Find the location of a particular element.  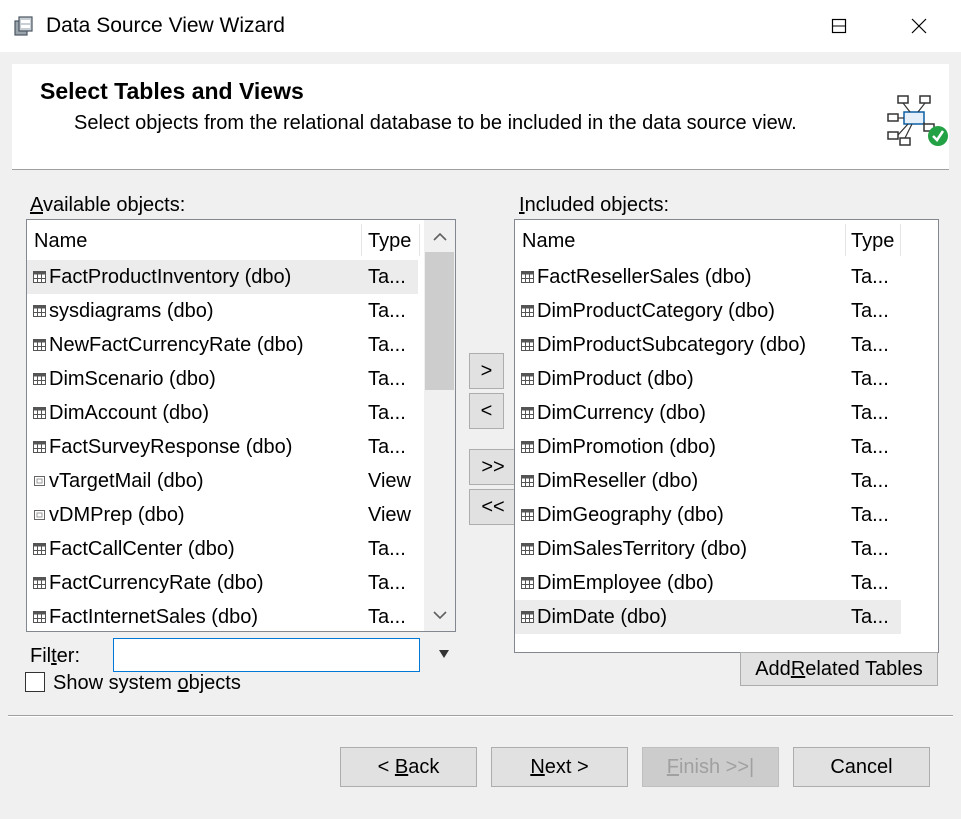

scrollbar-thumb is located at coordinates (439, 321).